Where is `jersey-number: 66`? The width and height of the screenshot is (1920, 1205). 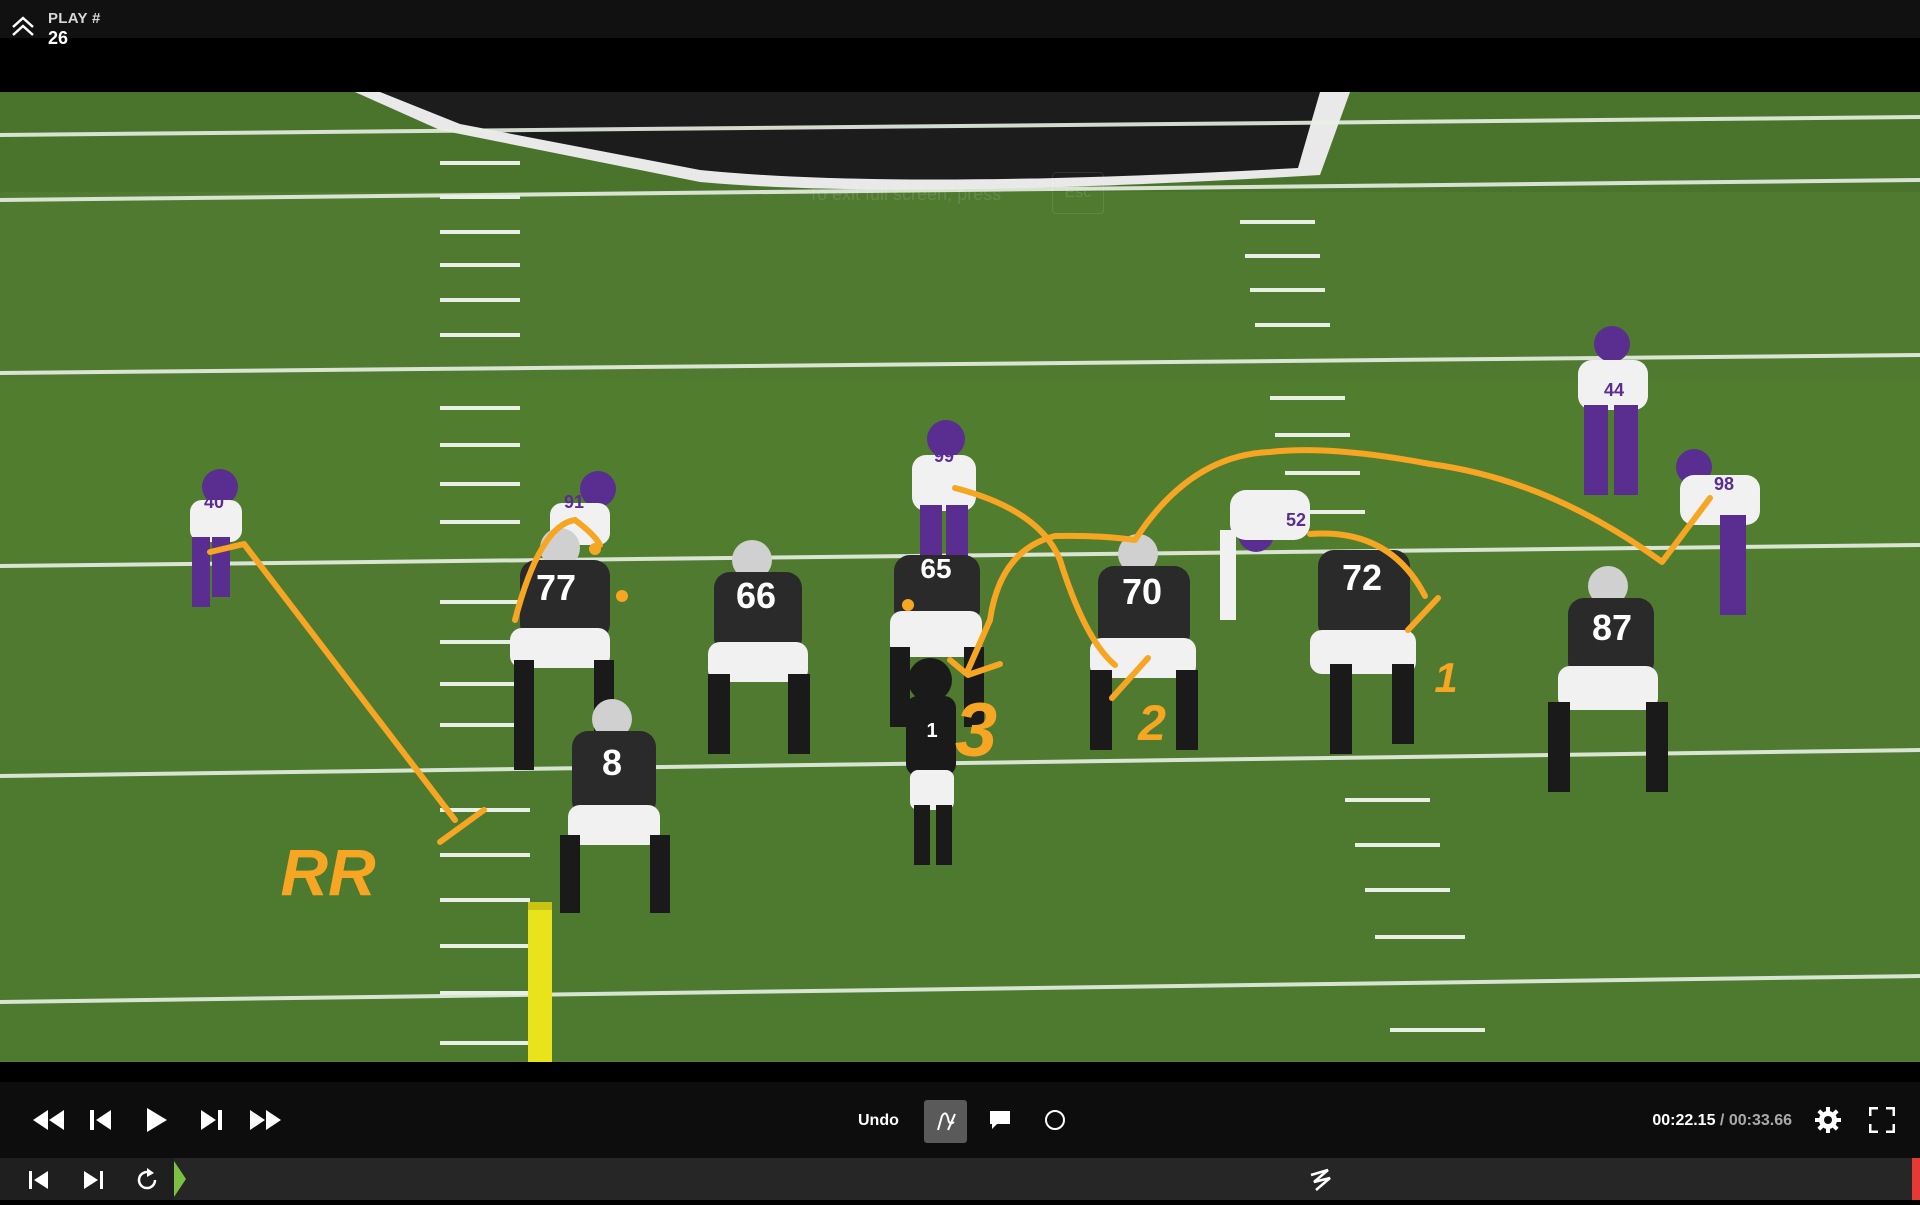
jersey-number: 66 is located at coordinates (756, 595).